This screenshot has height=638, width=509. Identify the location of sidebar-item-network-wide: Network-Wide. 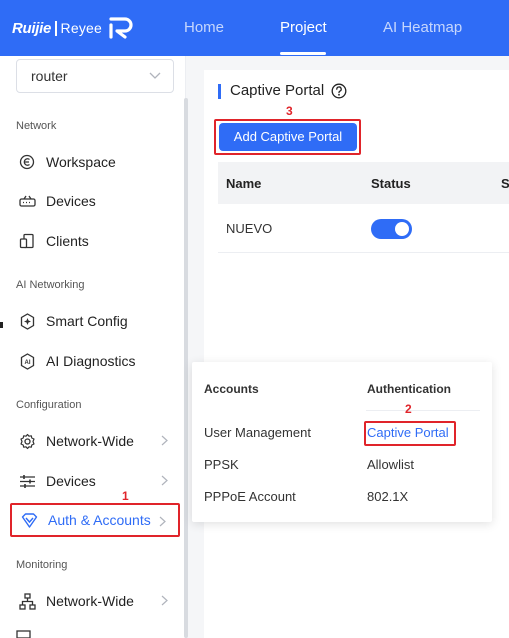
(95, 441).